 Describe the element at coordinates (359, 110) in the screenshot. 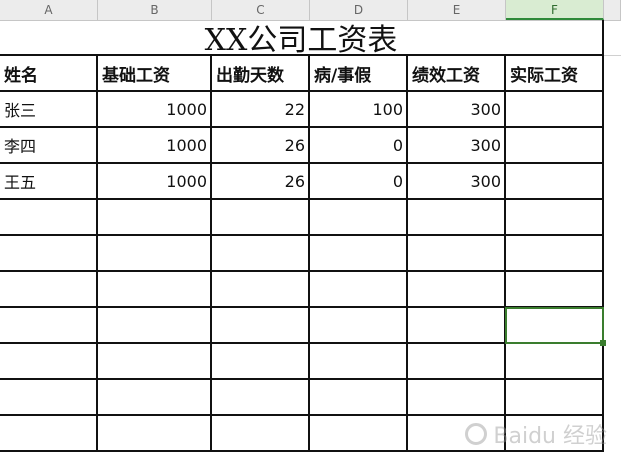

I see `data-cell: 100` at that location.